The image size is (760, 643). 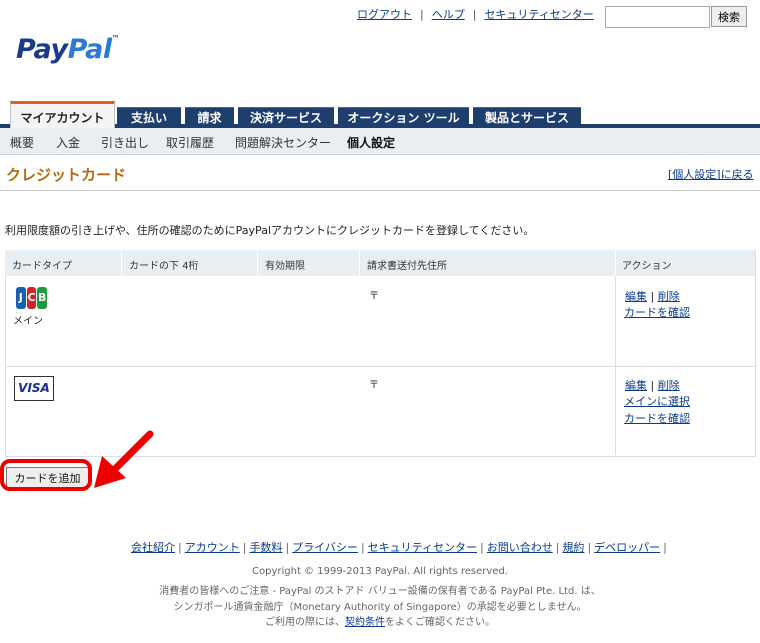 I want to click on subnav-history: 取引履歴, so click(x=190, y=142).